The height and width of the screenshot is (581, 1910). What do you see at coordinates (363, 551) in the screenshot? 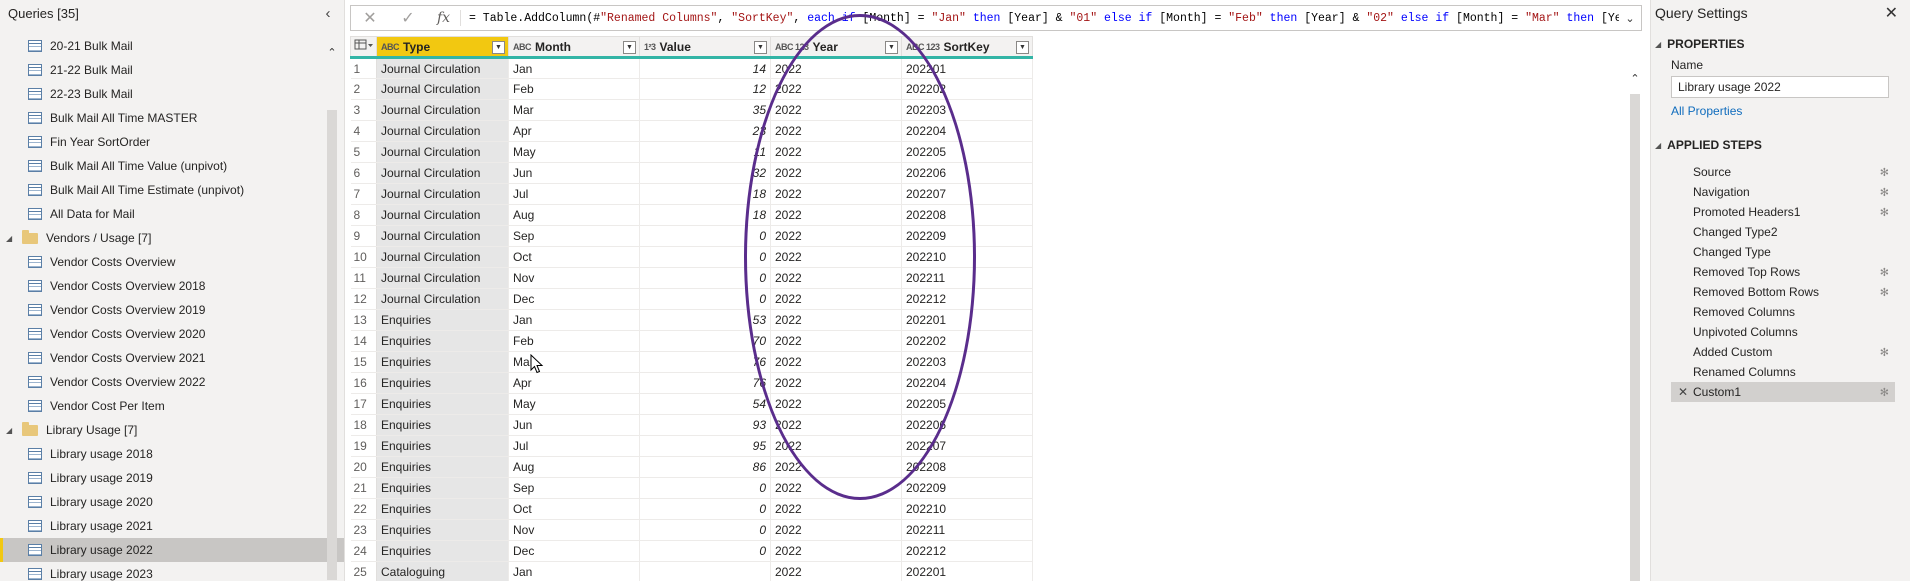
I see `row-number: 24` at bounding box center [363, 551].